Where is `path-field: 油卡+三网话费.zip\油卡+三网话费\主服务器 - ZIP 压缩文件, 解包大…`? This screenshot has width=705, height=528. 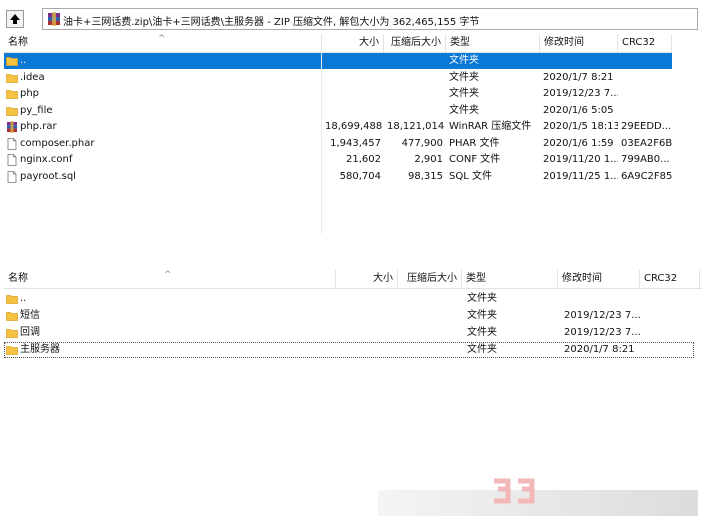
path-field: 油卡+三网话费.zip\油卡+三网话费\主服务器 - ZIP 压缩文件, 解包大… is located at coordinates (370, 19).